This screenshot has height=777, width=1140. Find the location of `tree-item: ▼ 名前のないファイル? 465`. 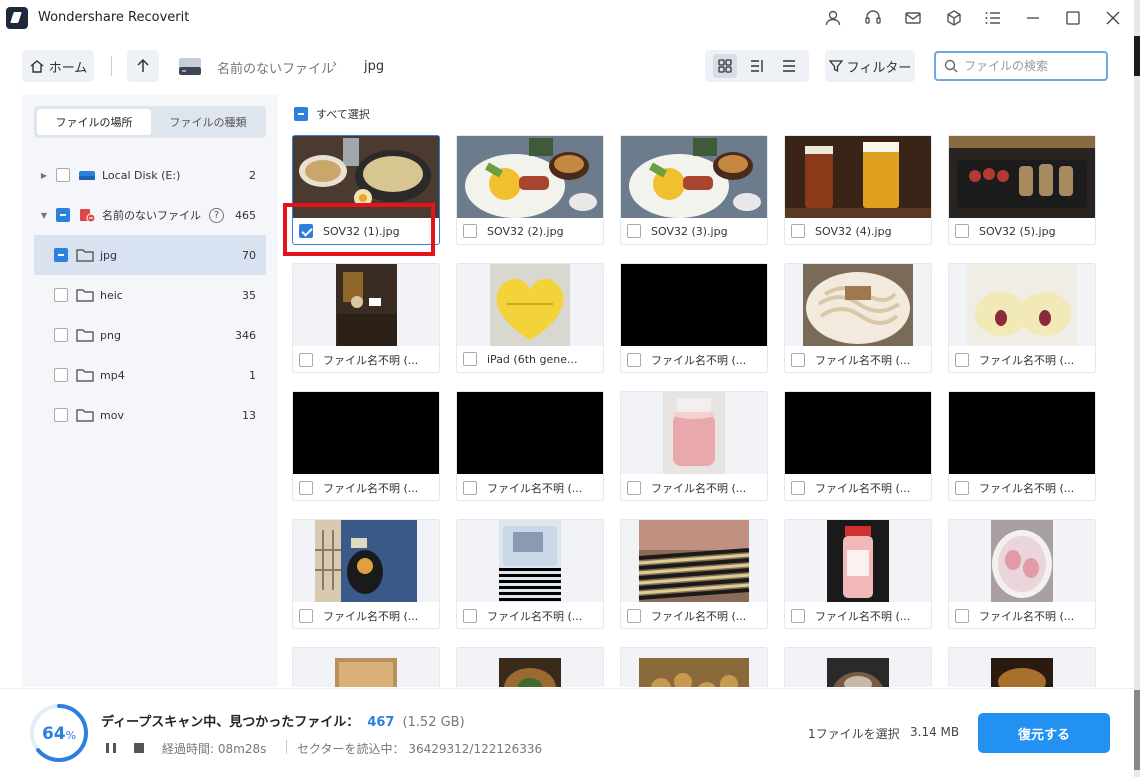

tree-item: ▼ 名前のないファイル? 465 is located at coordinates (150, 215).